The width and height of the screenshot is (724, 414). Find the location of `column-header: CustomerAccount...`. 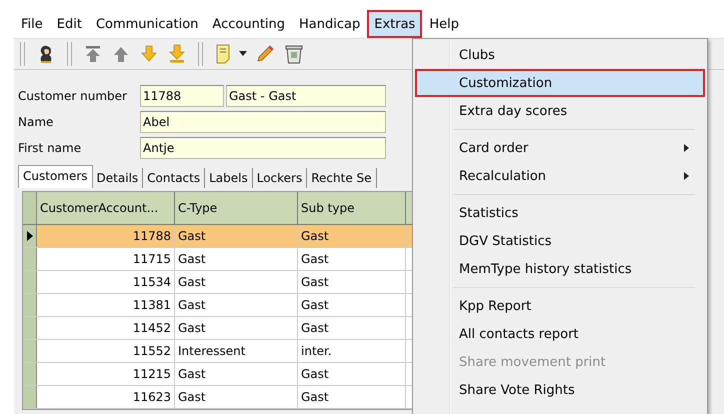

column-header: CustomerAccount... is located at coordinates (106, 208).